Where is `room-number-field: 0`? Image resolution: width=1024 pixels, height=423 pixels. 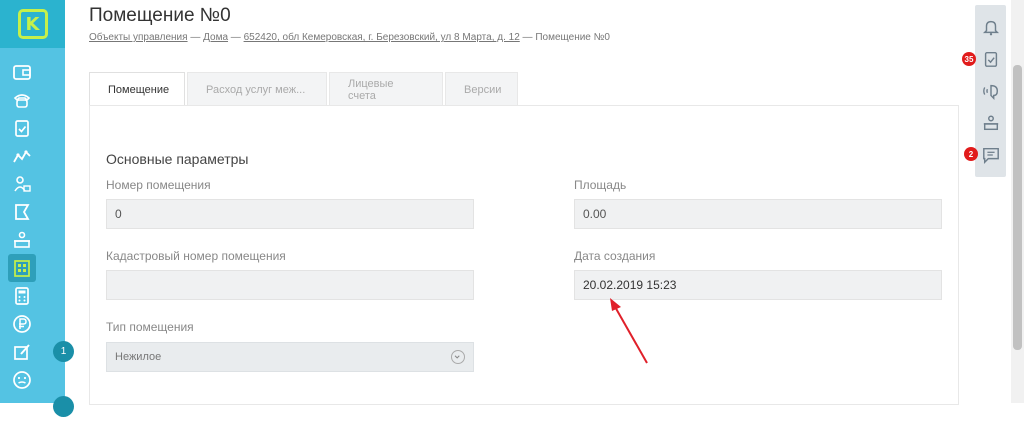 room-number-field: 0 is located at coordinates (290, 214).